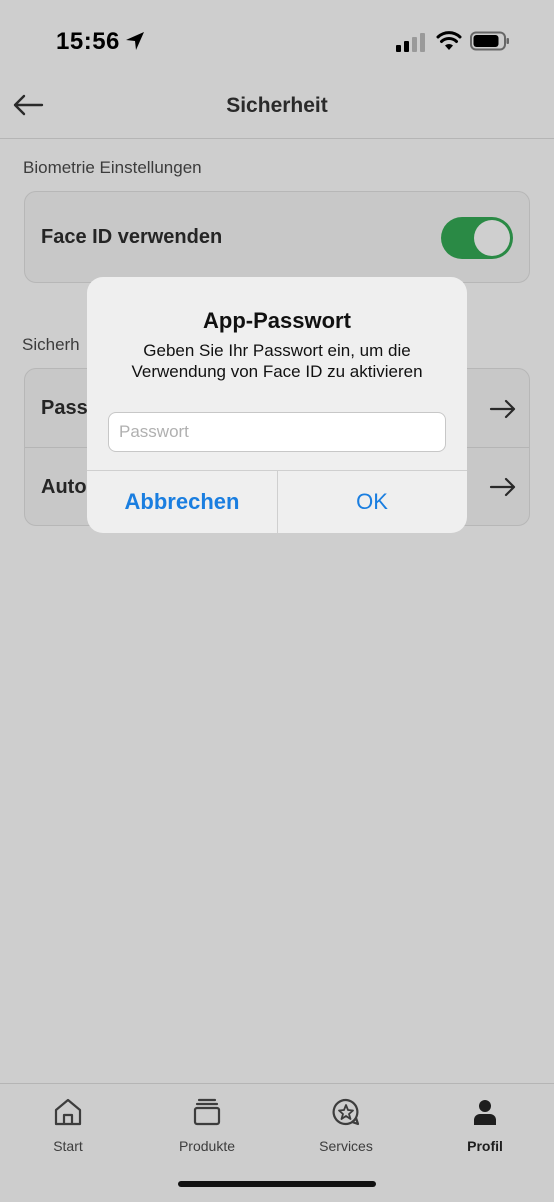 Image resolution: width=554 pixels, height=1202 pixels. I want to click on cellular-signal-icon, so click(410, 42).